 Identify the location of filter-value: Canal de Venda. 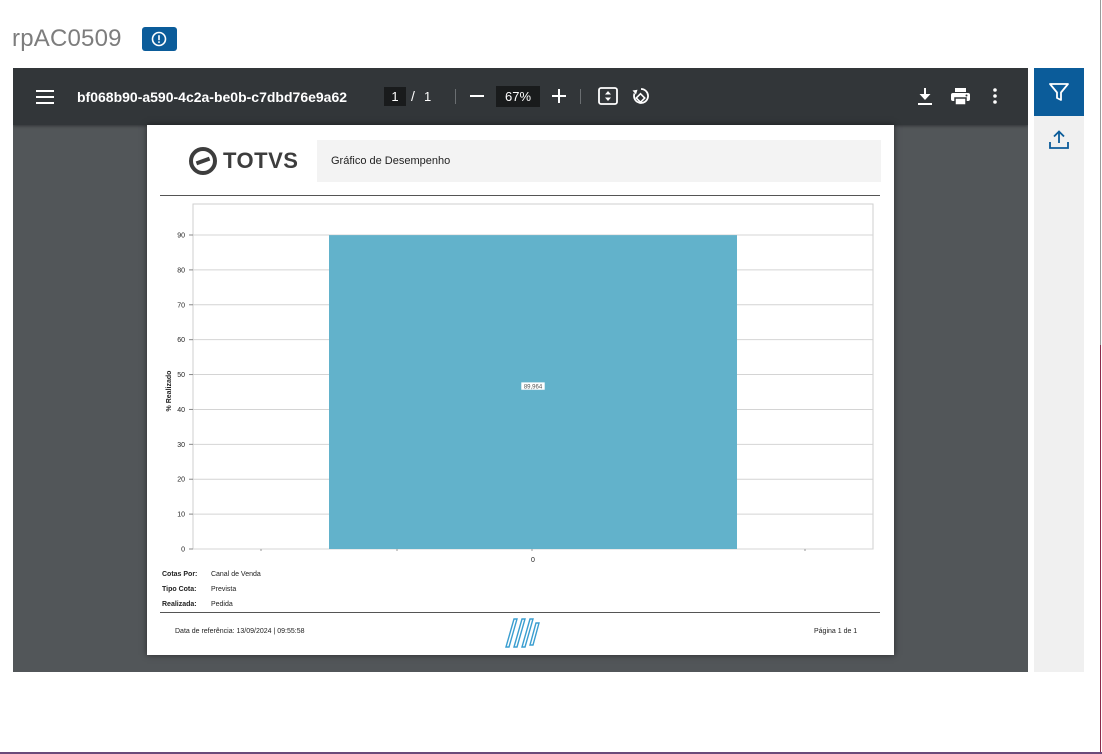
(235, 574).